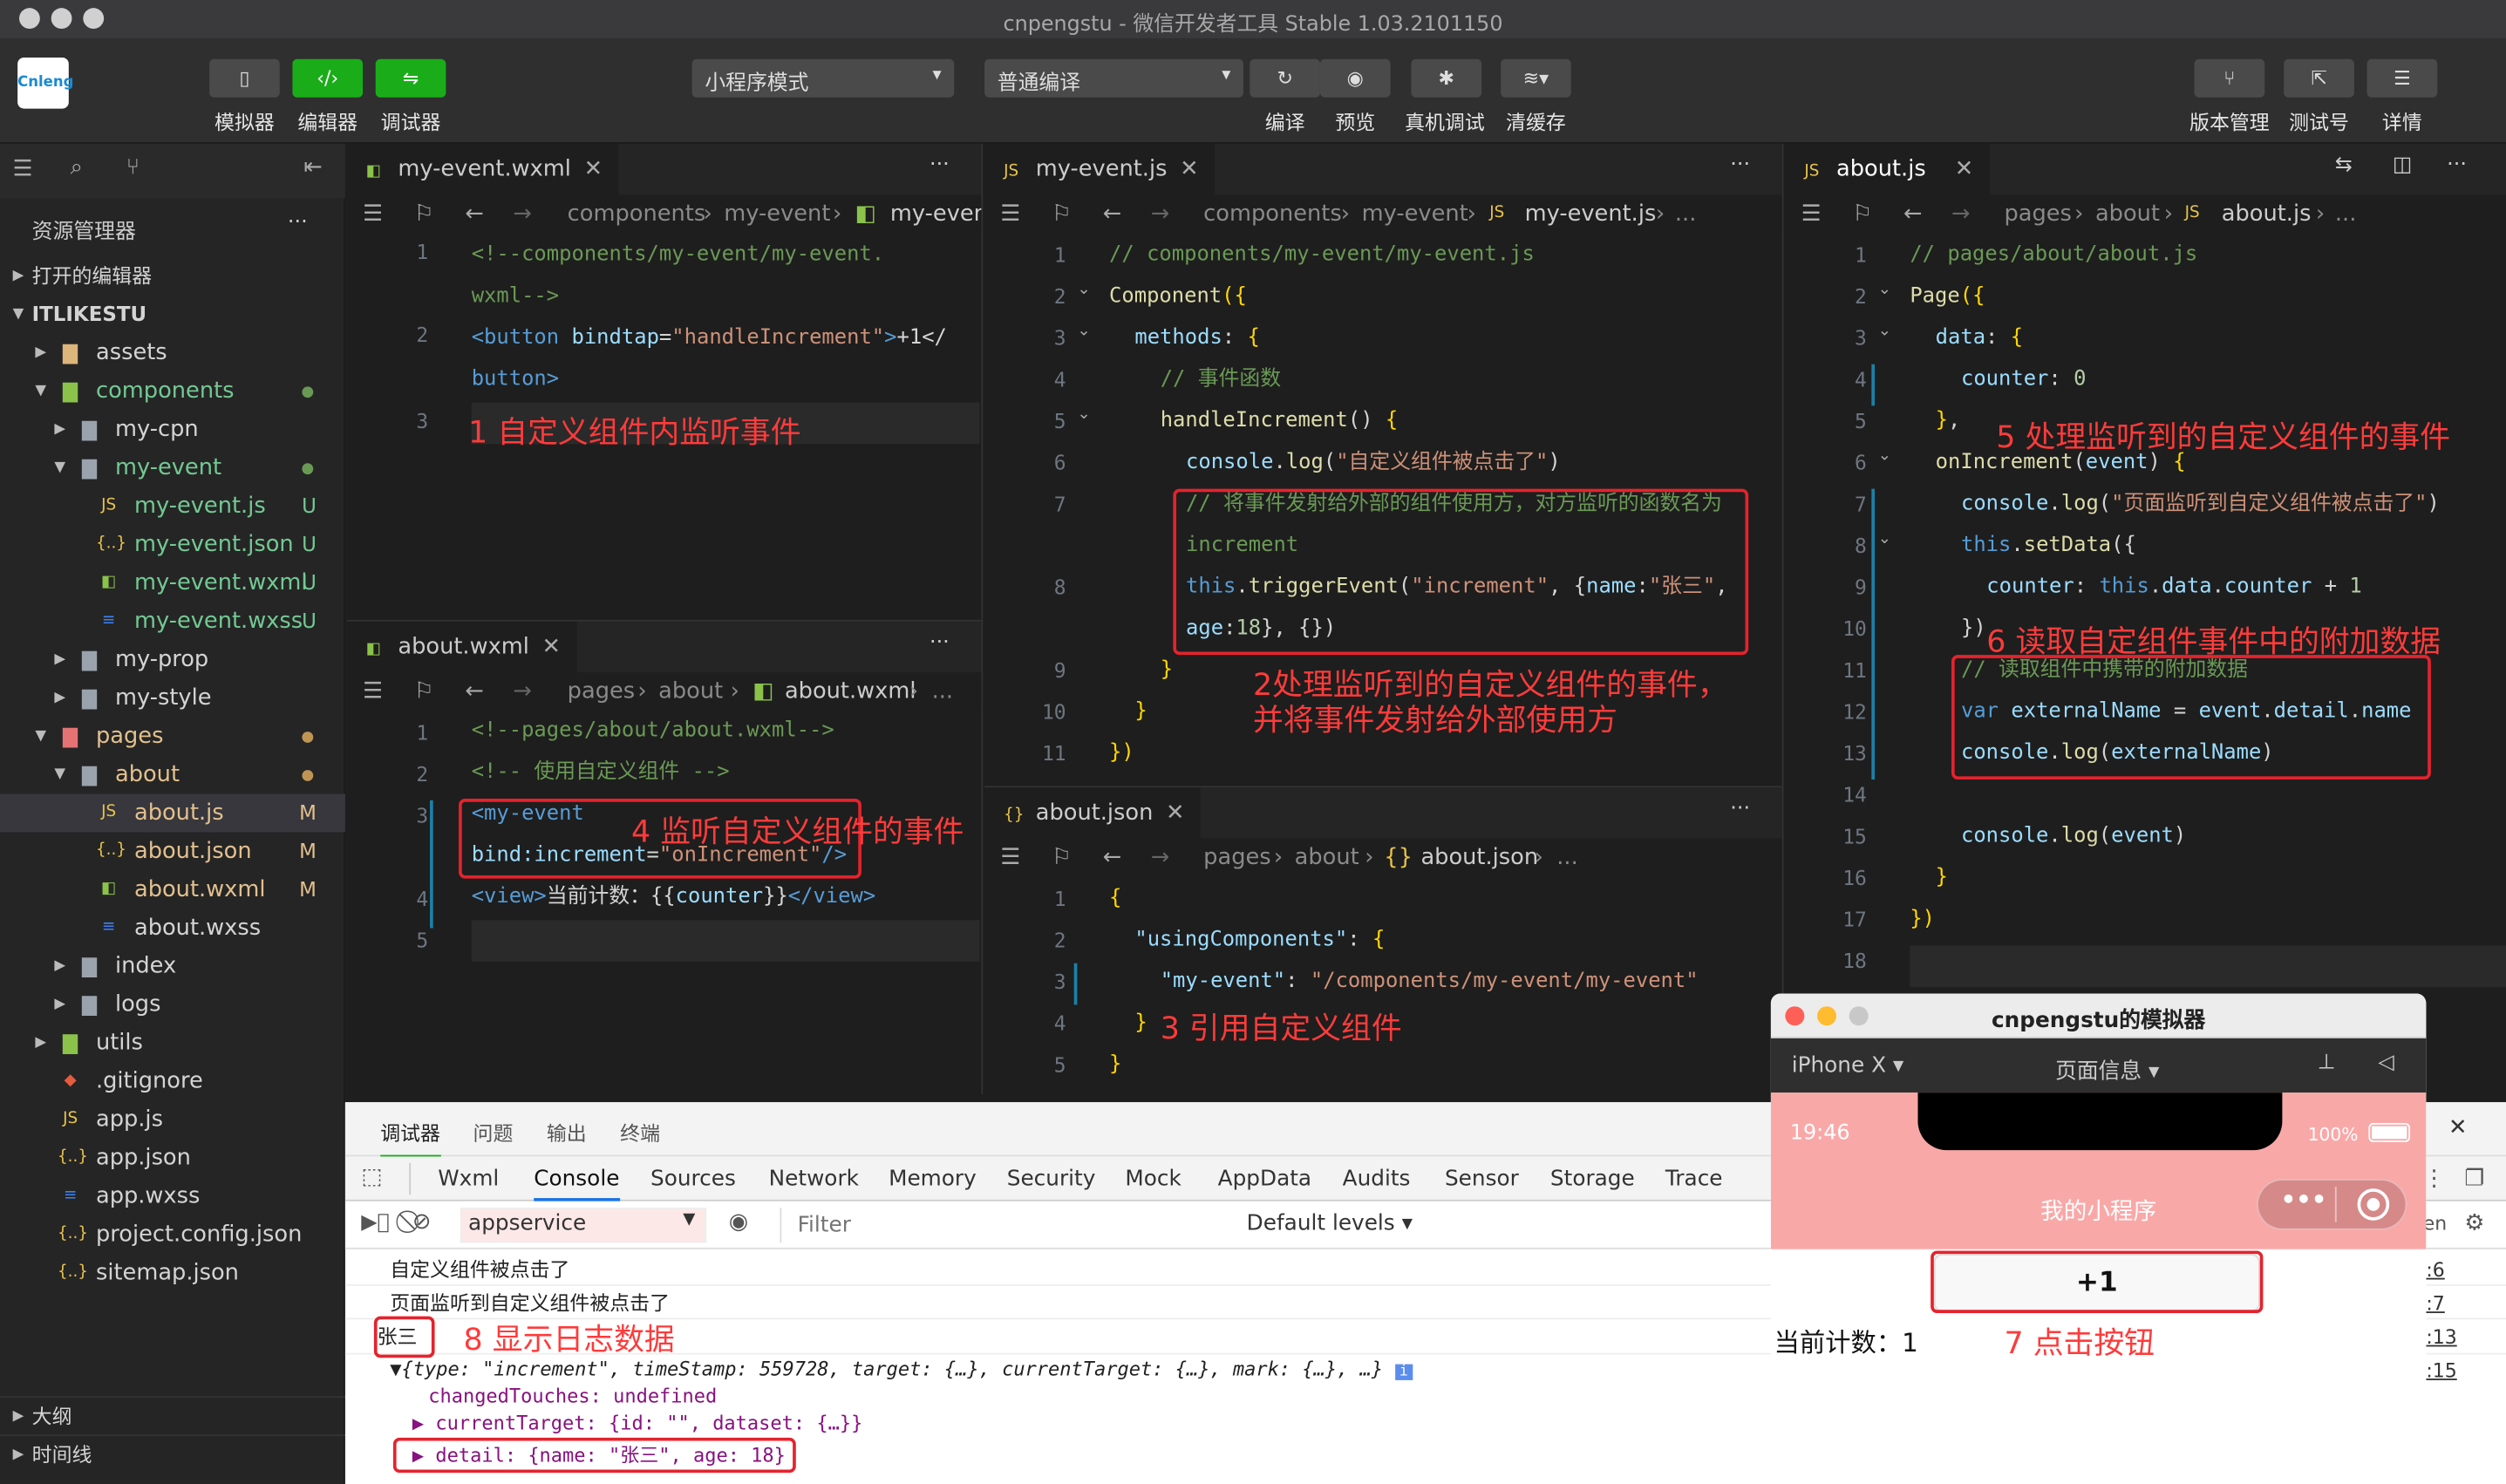 The image size is (2506, 1484). What do you see at coordinates (1153, 1178) in the screenshot?
I see `devtools-tab-mock: Mock` at bounding box center [1153, 1178].